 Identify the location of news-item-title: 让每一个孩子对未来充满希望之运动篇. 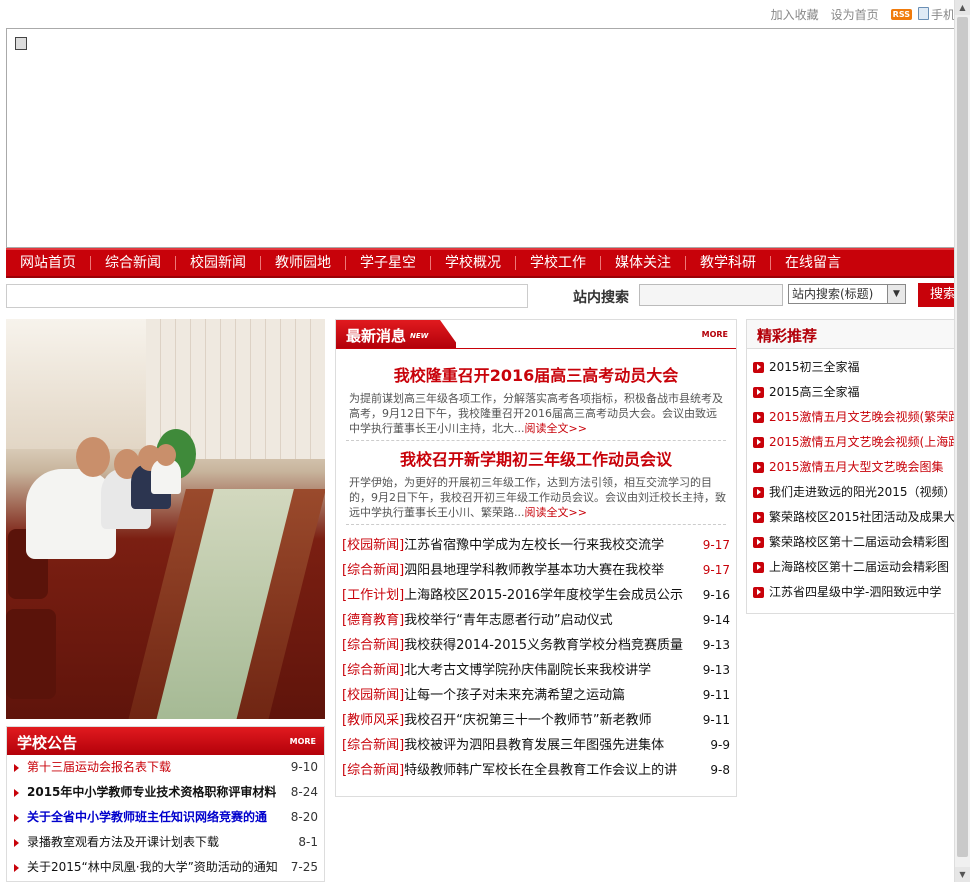
(514, 695).